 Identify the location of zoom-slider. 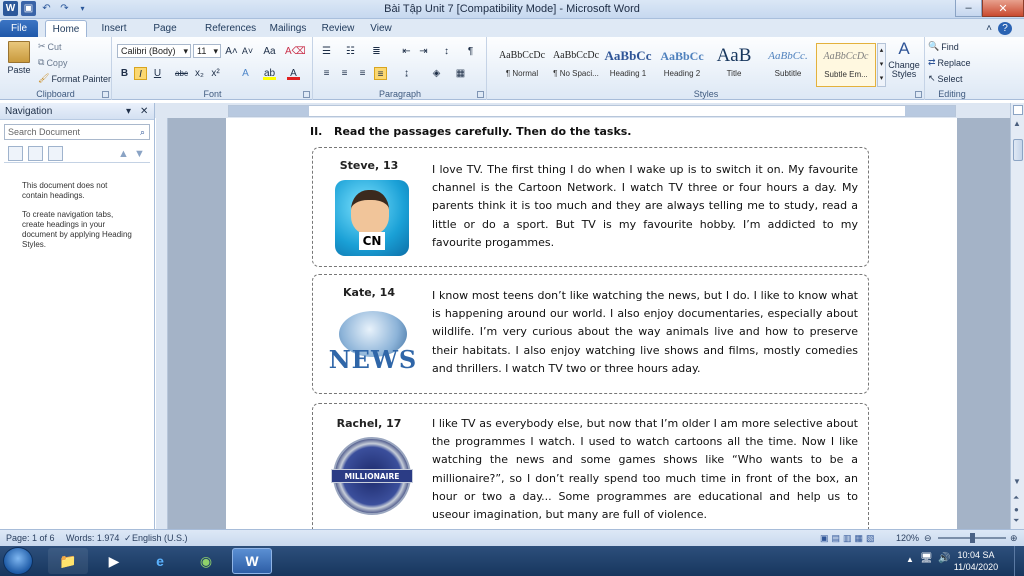
(972, 538).